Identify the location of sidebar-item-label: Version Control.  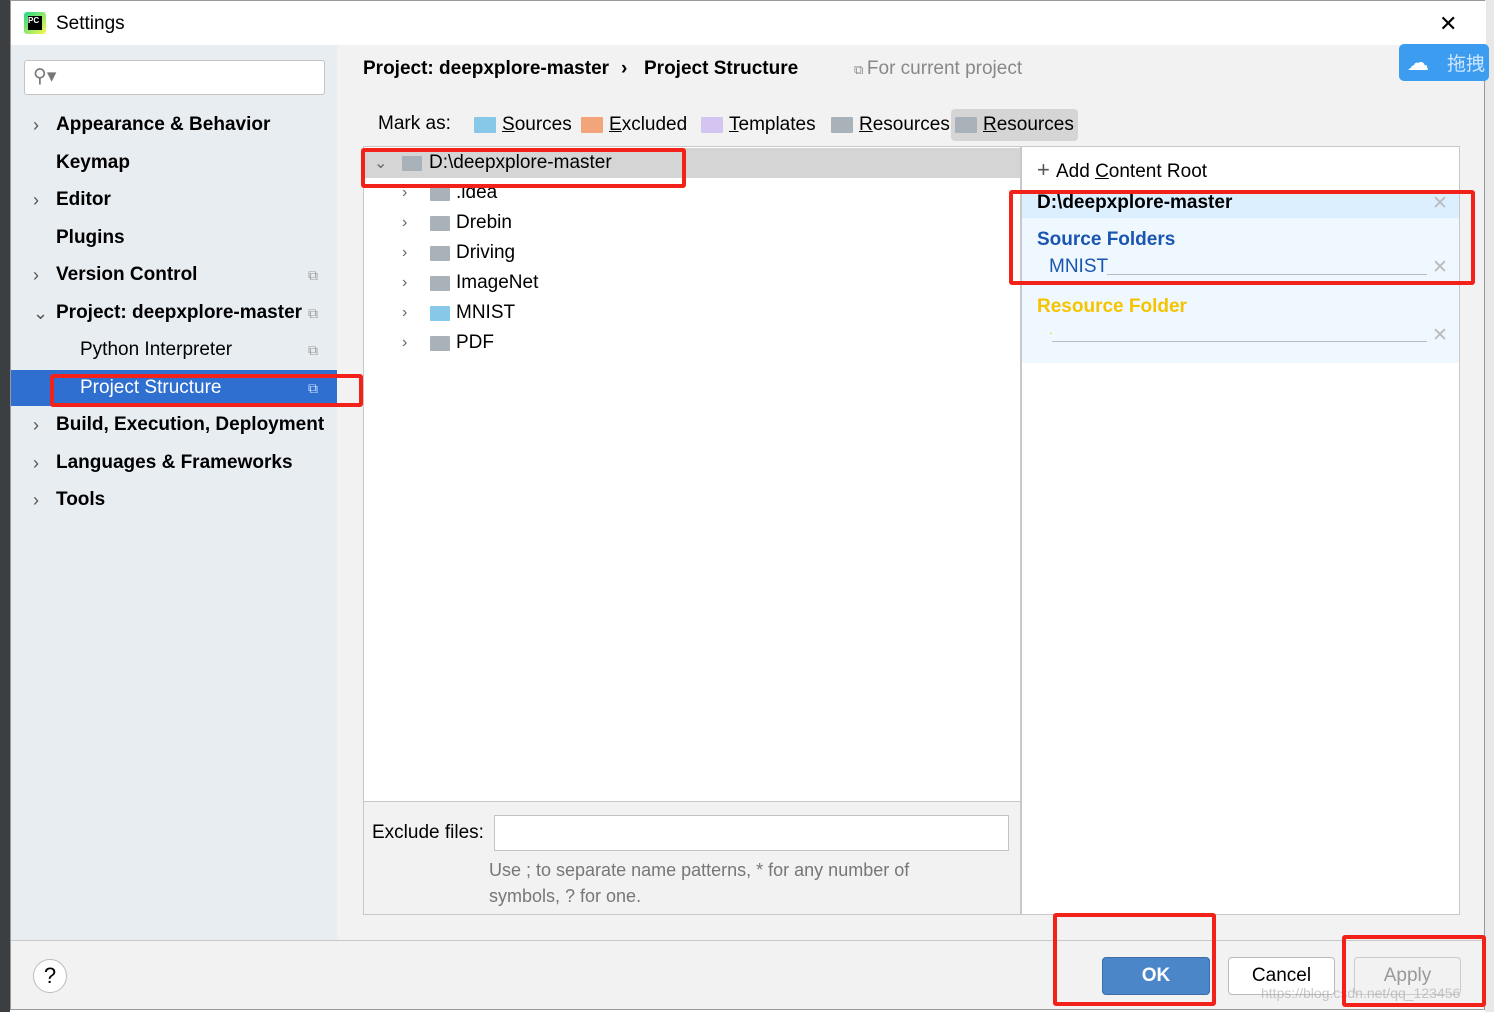
(127, 274).